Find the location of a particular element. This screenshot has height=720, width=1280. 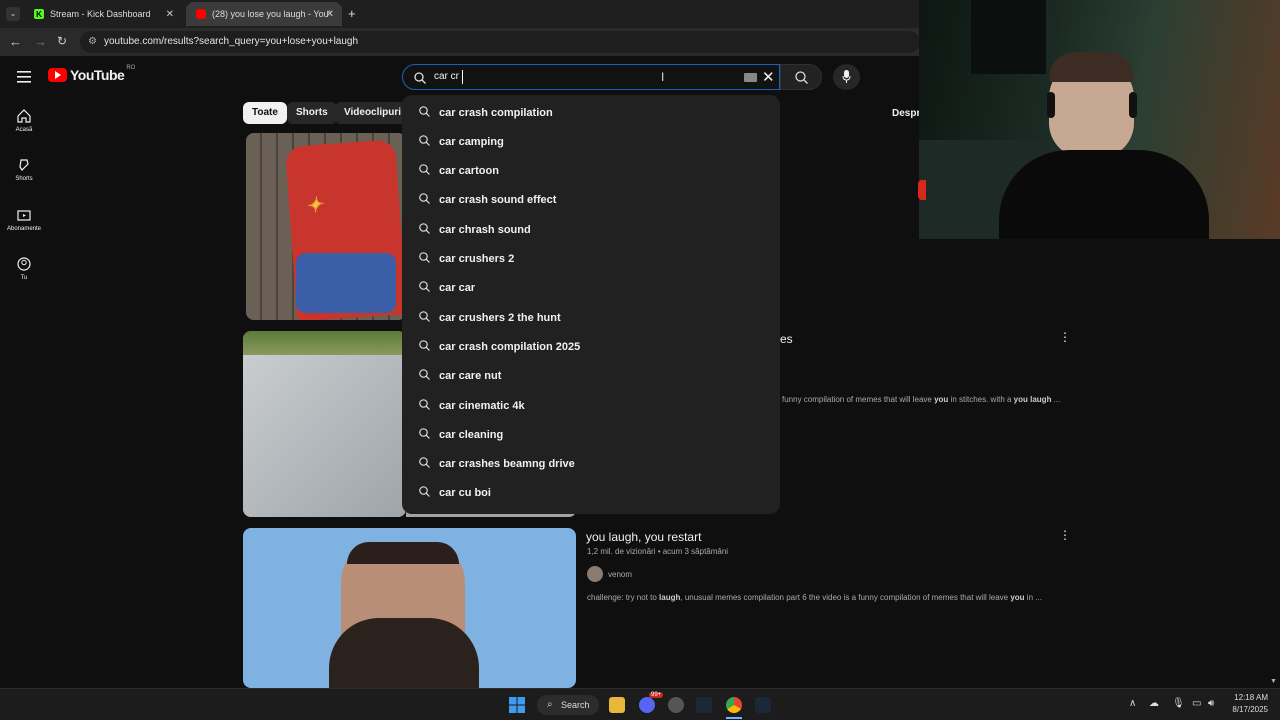

sidebar-item-label: Shorts is located at coordinates (24, 179).